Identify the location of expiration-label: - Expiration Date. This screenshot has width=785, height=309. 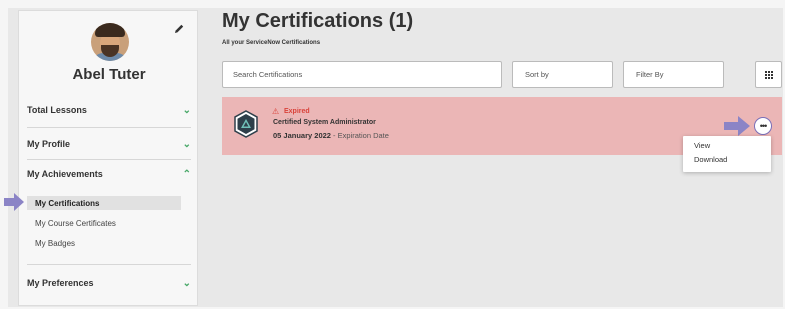
(359, 135).